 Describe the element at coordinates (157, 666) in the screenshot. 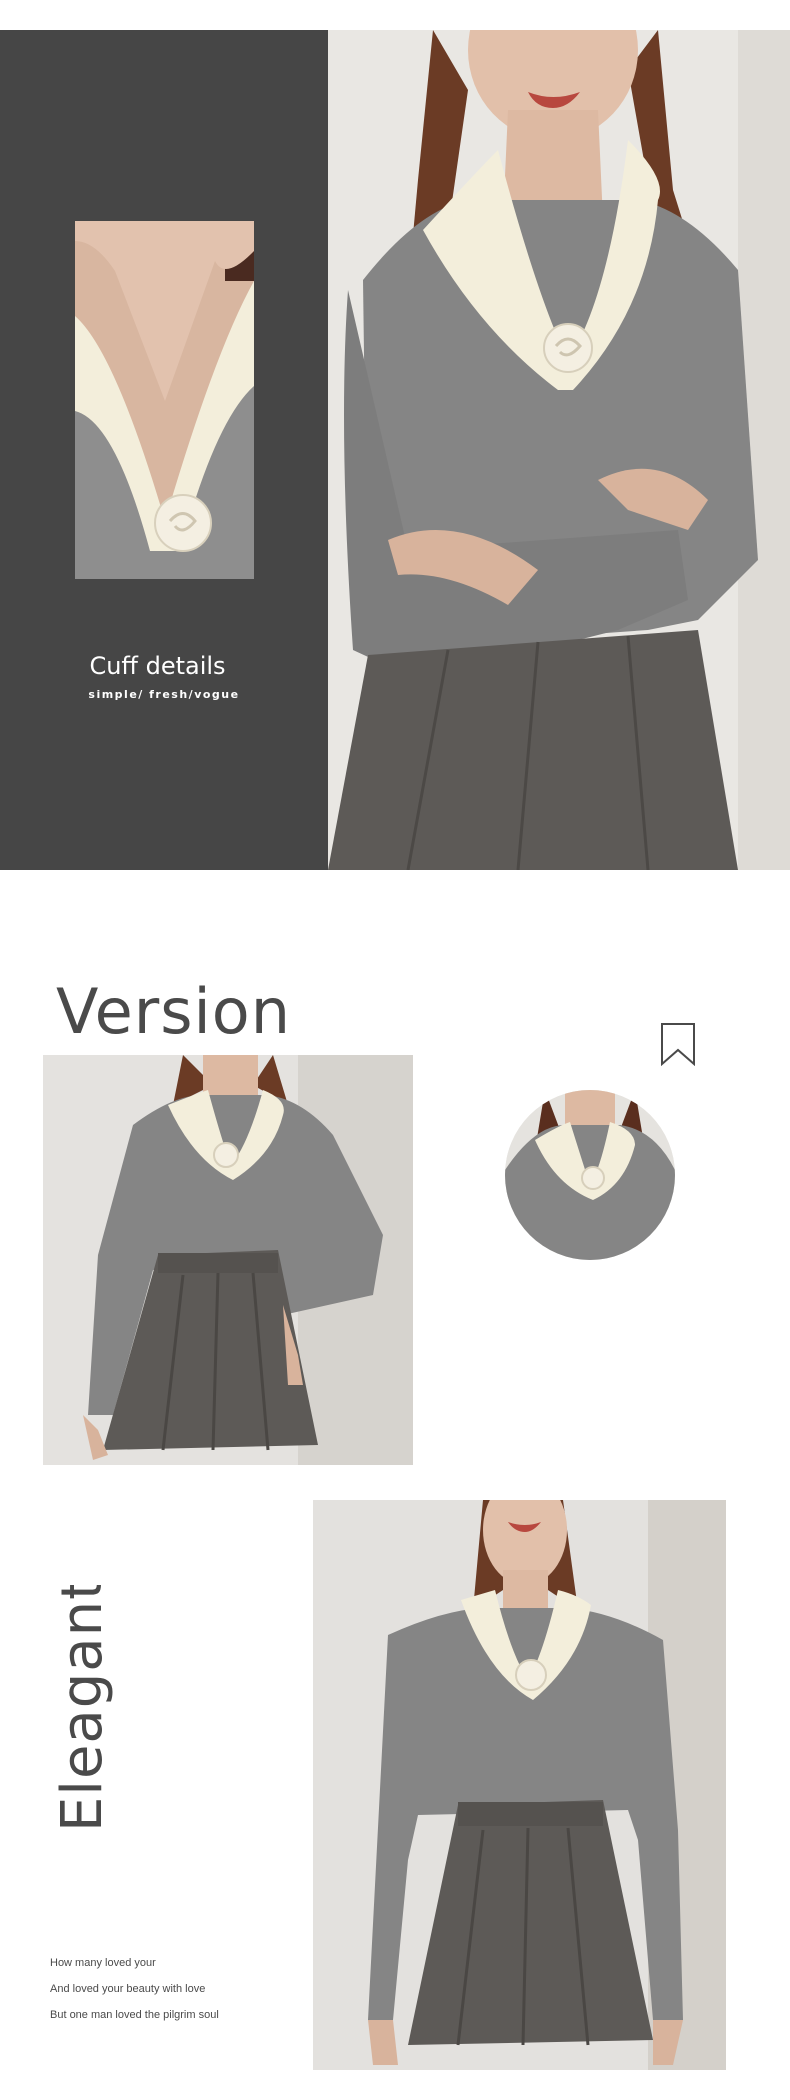

I see `cuff-details-title: Cuff details` at that location.